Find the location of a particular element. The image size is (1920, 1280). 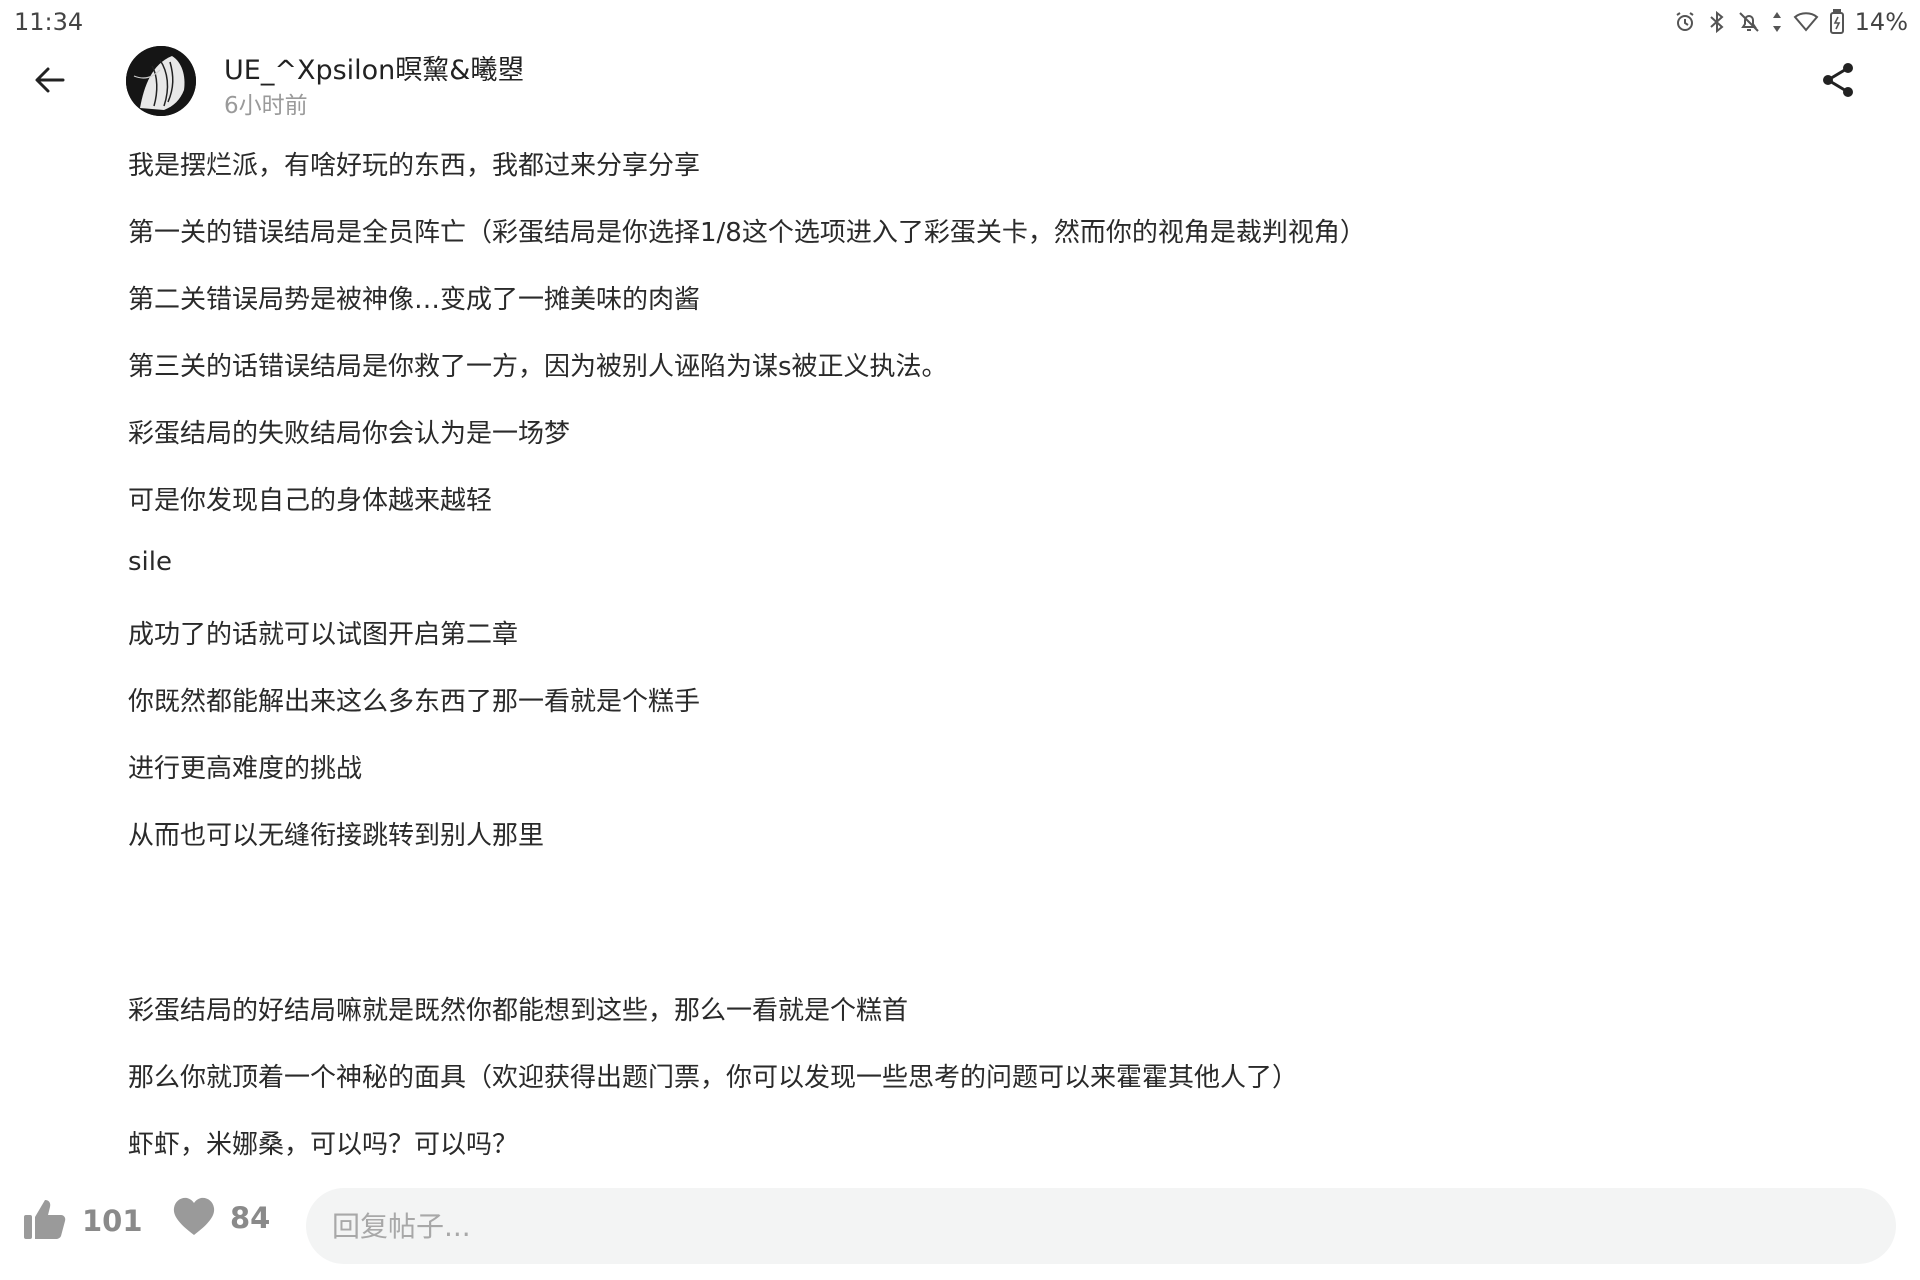

post-line: 第二关错误局势是被神像…变成了一摊美味的肉酱 is located at coordinates (414, 300).